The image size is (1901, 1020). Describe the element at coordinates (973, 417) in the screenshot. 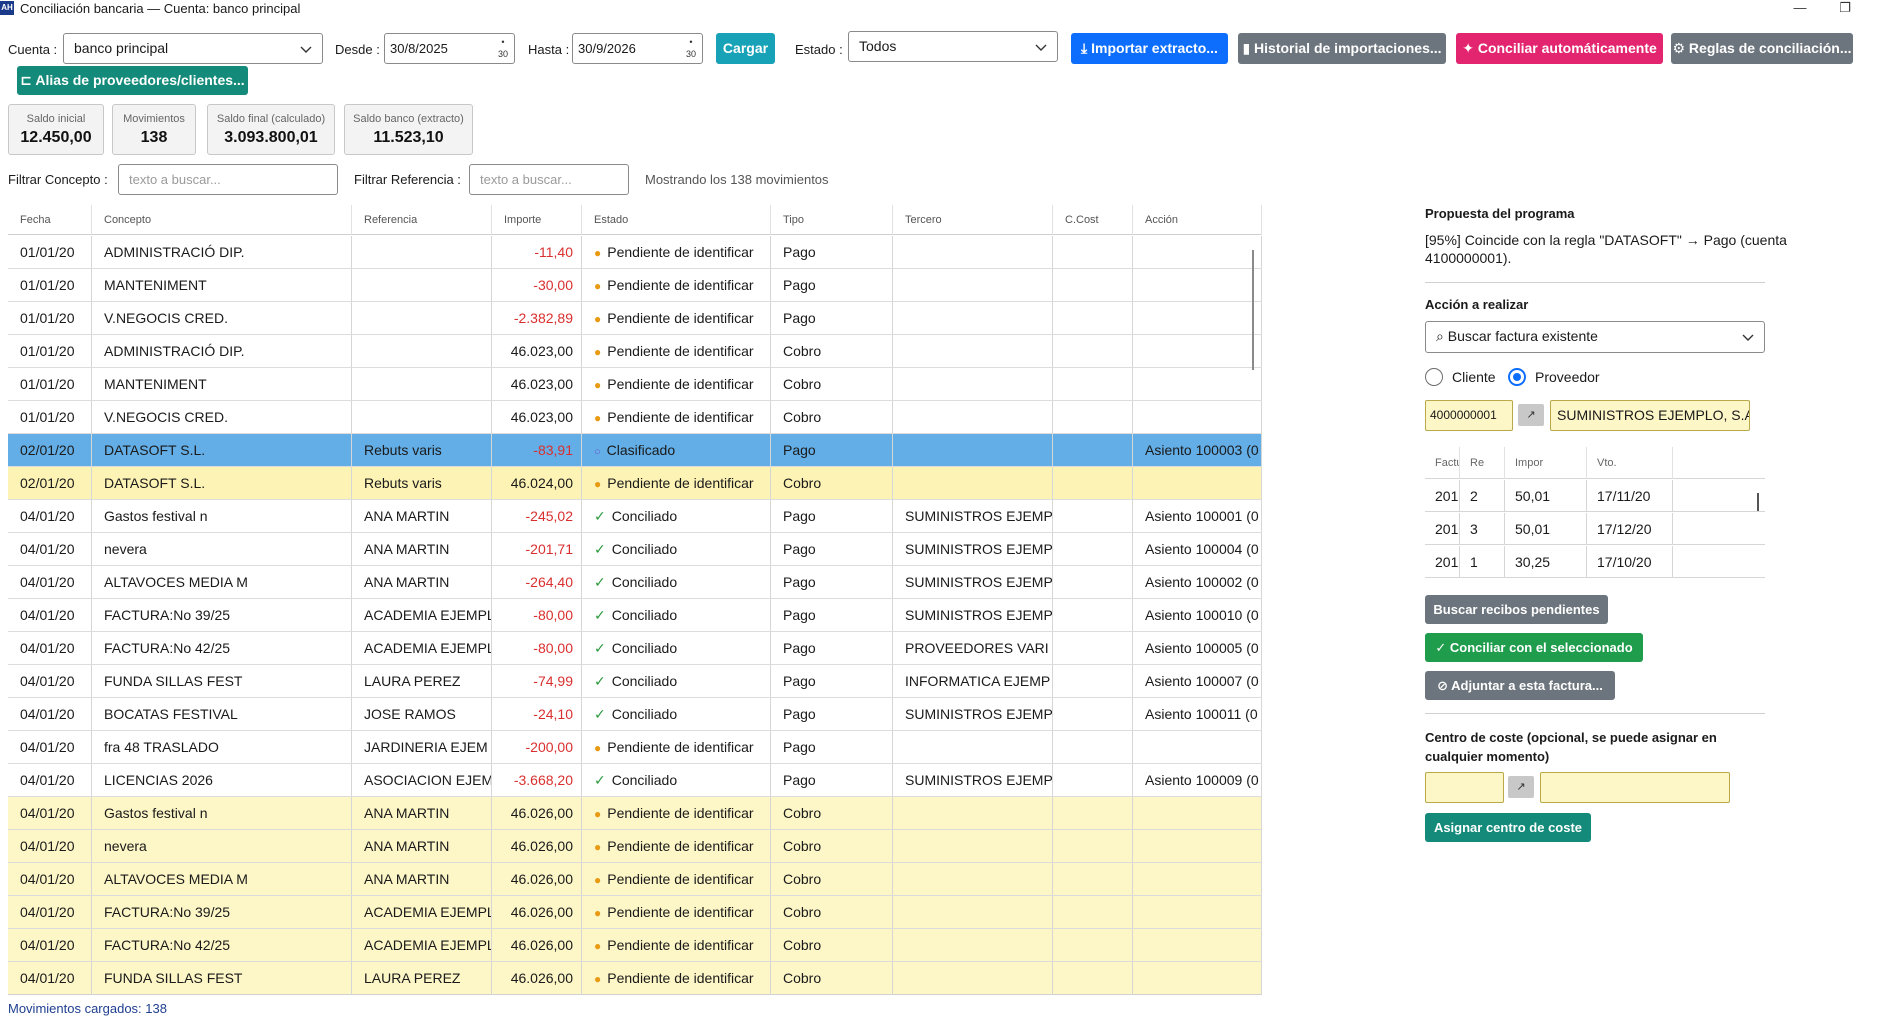

I see `cell-tercero` at that location.